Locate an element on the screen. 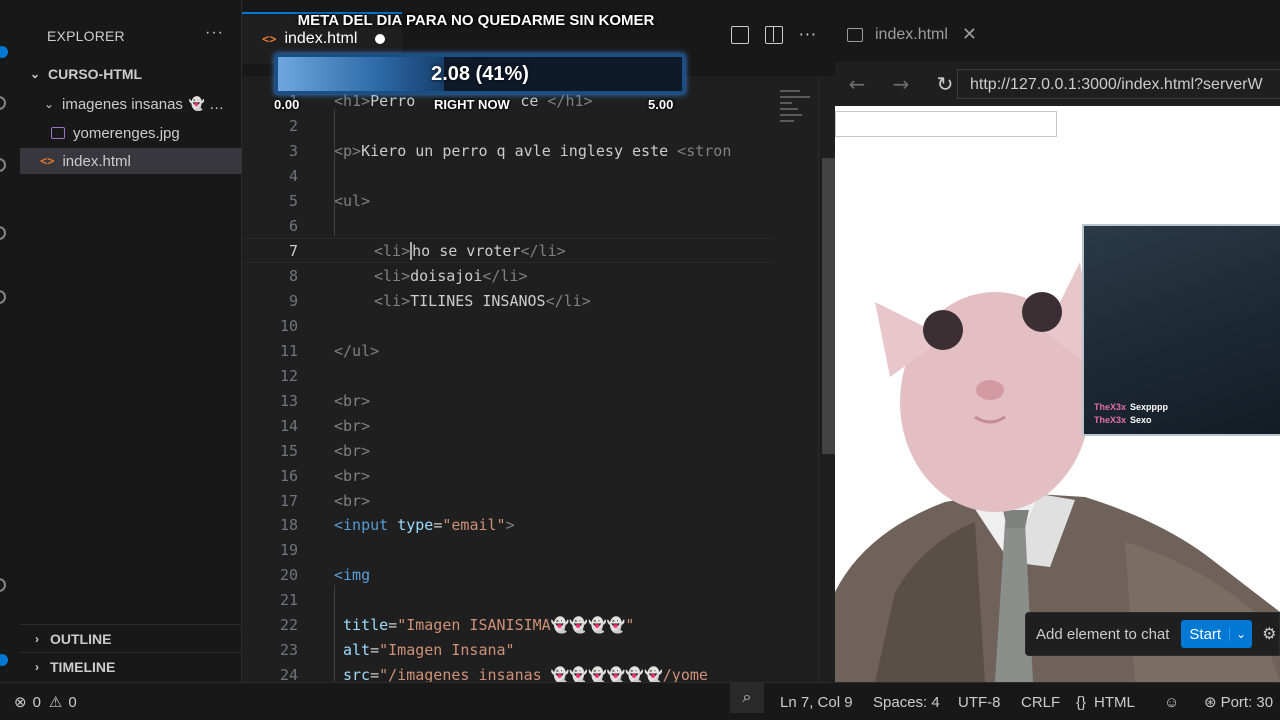 This screenshot has height=720, width=1280. code-line: 6 is located at coordinates (293, 225).